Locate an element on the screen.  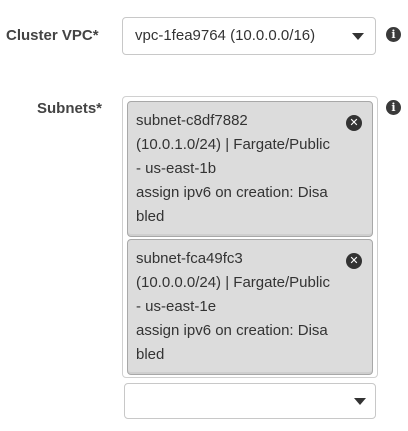
add-subnet-select is located at coordinates (250, 401).